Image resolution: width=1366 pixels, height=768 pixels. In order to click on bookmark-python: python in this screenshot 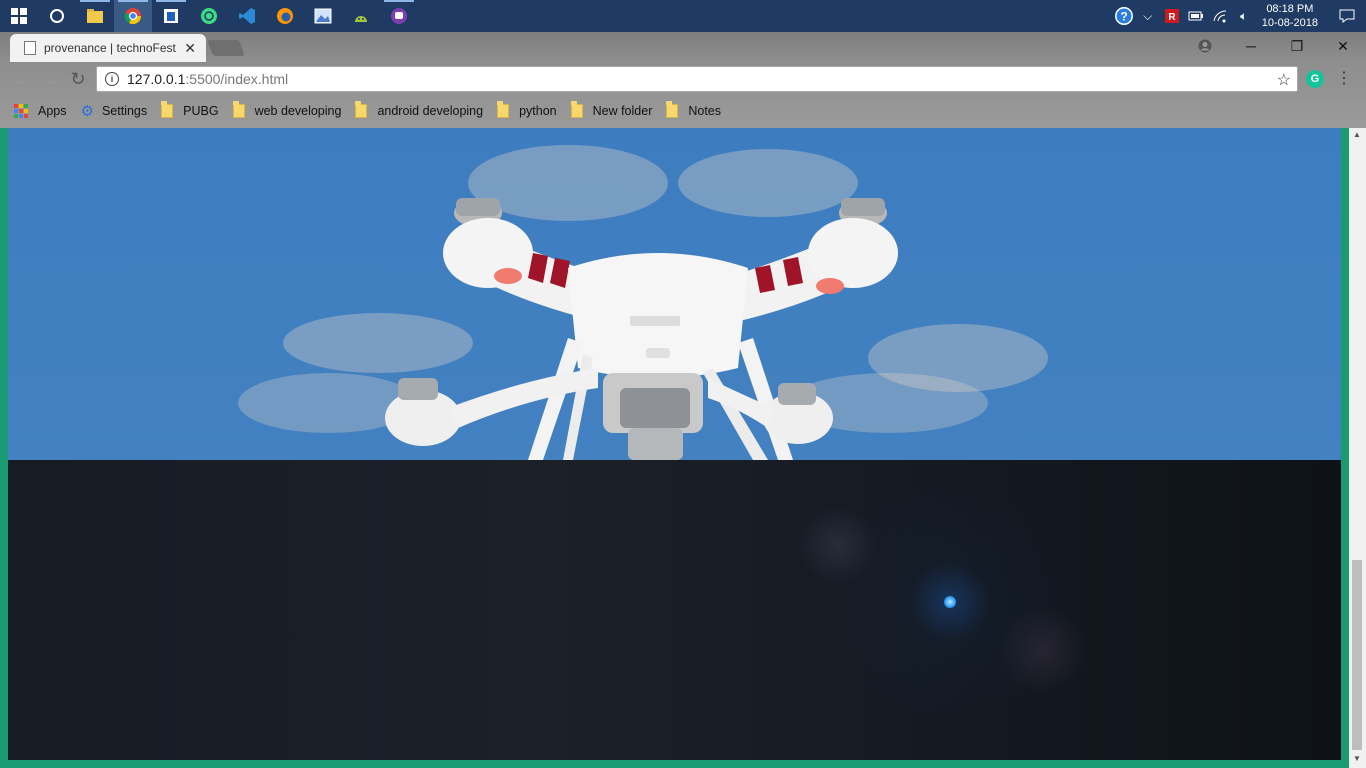, I will do `click(527, 109)`.